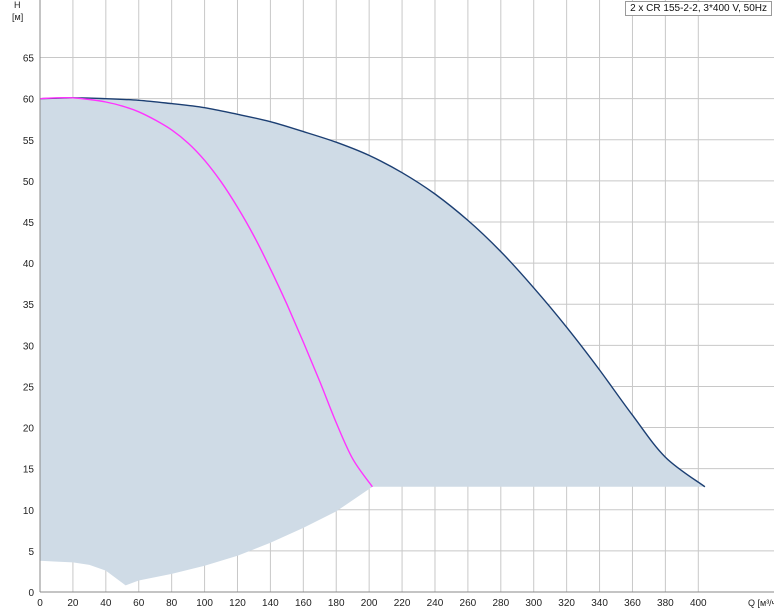 This screenshot has height=611, width=774. I want to click on y-tick-label: 20, so click(29, 429).